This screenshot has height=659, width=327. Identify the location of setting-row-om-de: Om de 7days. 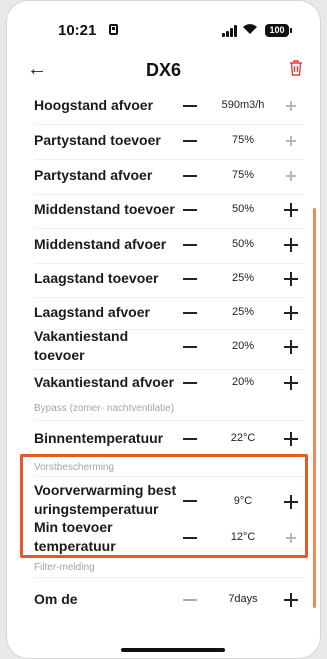
(169, 600).